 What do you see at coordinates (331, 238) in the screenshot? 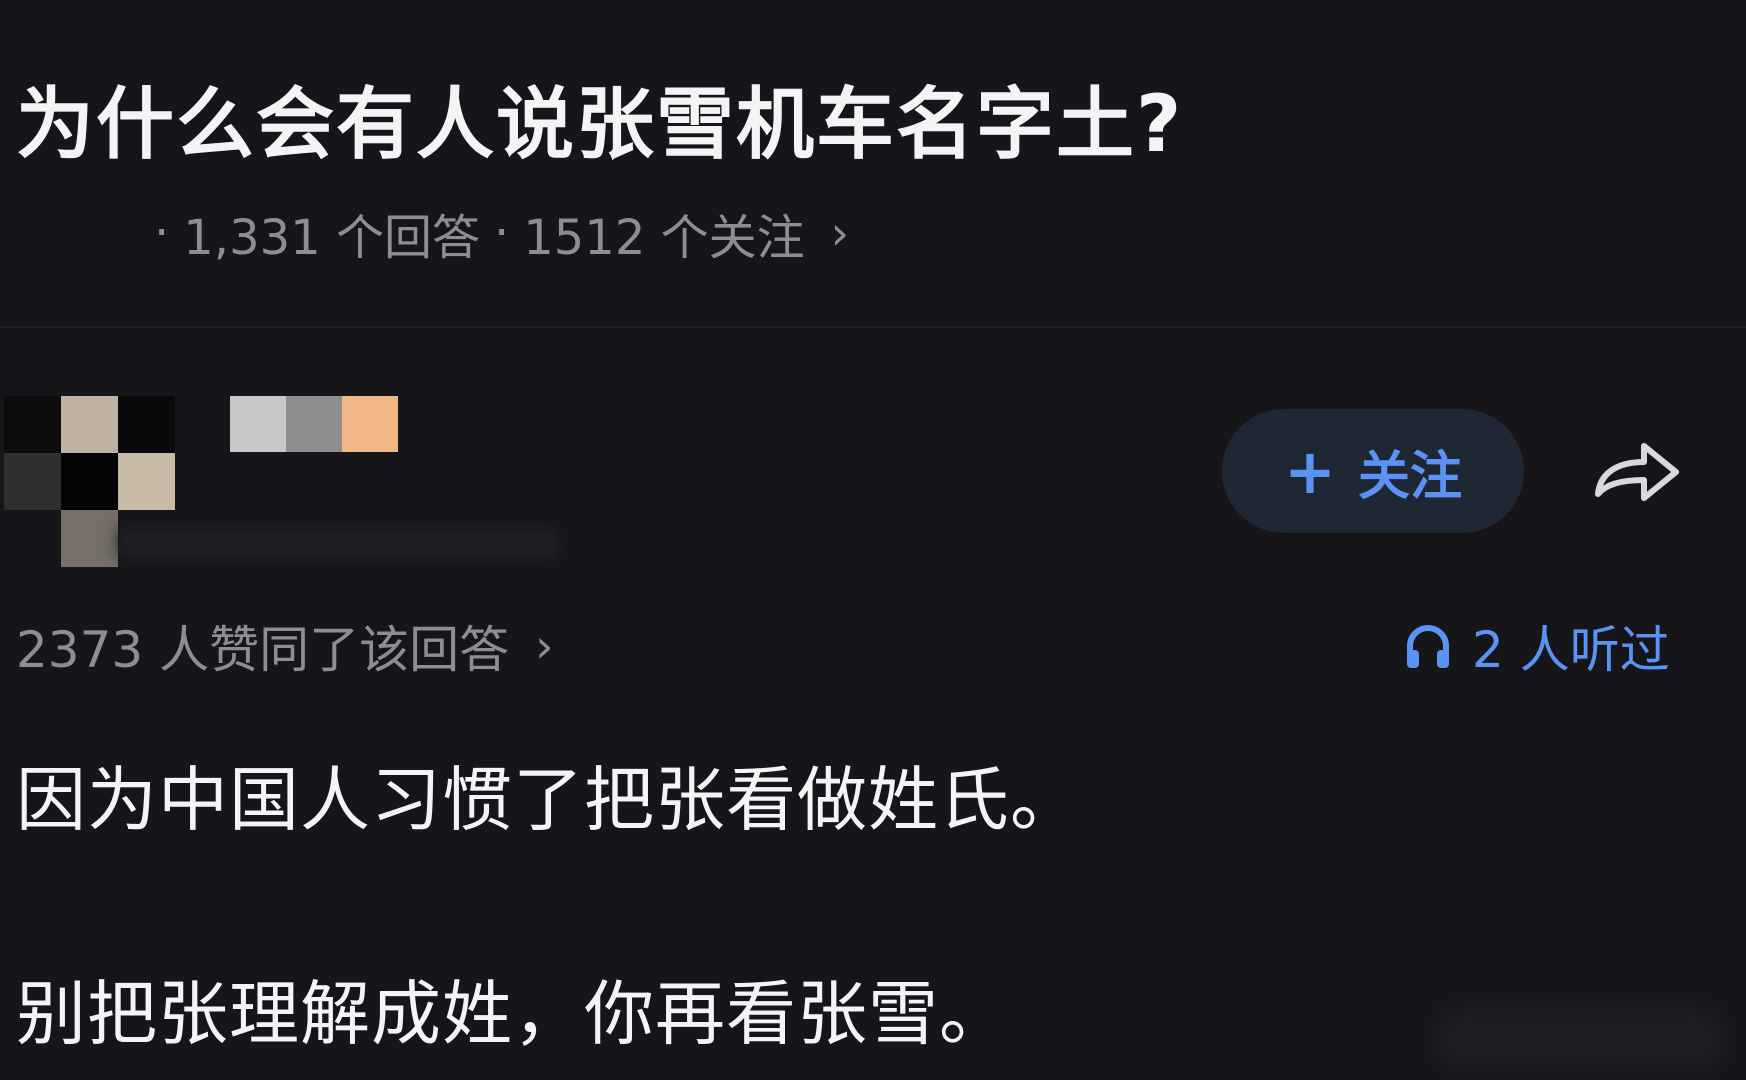
I see `answer-count: 1,331 个回答` at bounding box center [331, 238].